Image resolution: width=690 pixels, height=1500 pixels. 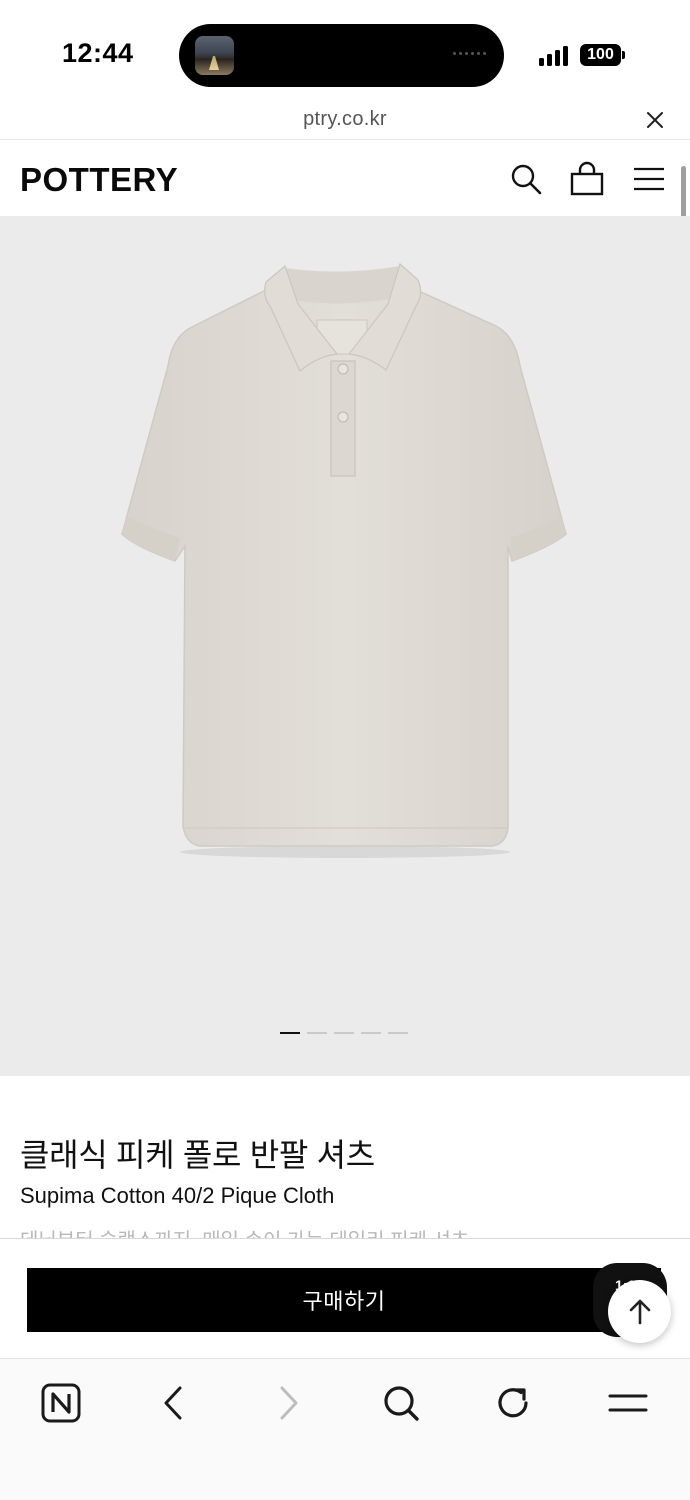 I want to click on purchase-bar: 구매하기 1:1, so click(x=345, y=1298).